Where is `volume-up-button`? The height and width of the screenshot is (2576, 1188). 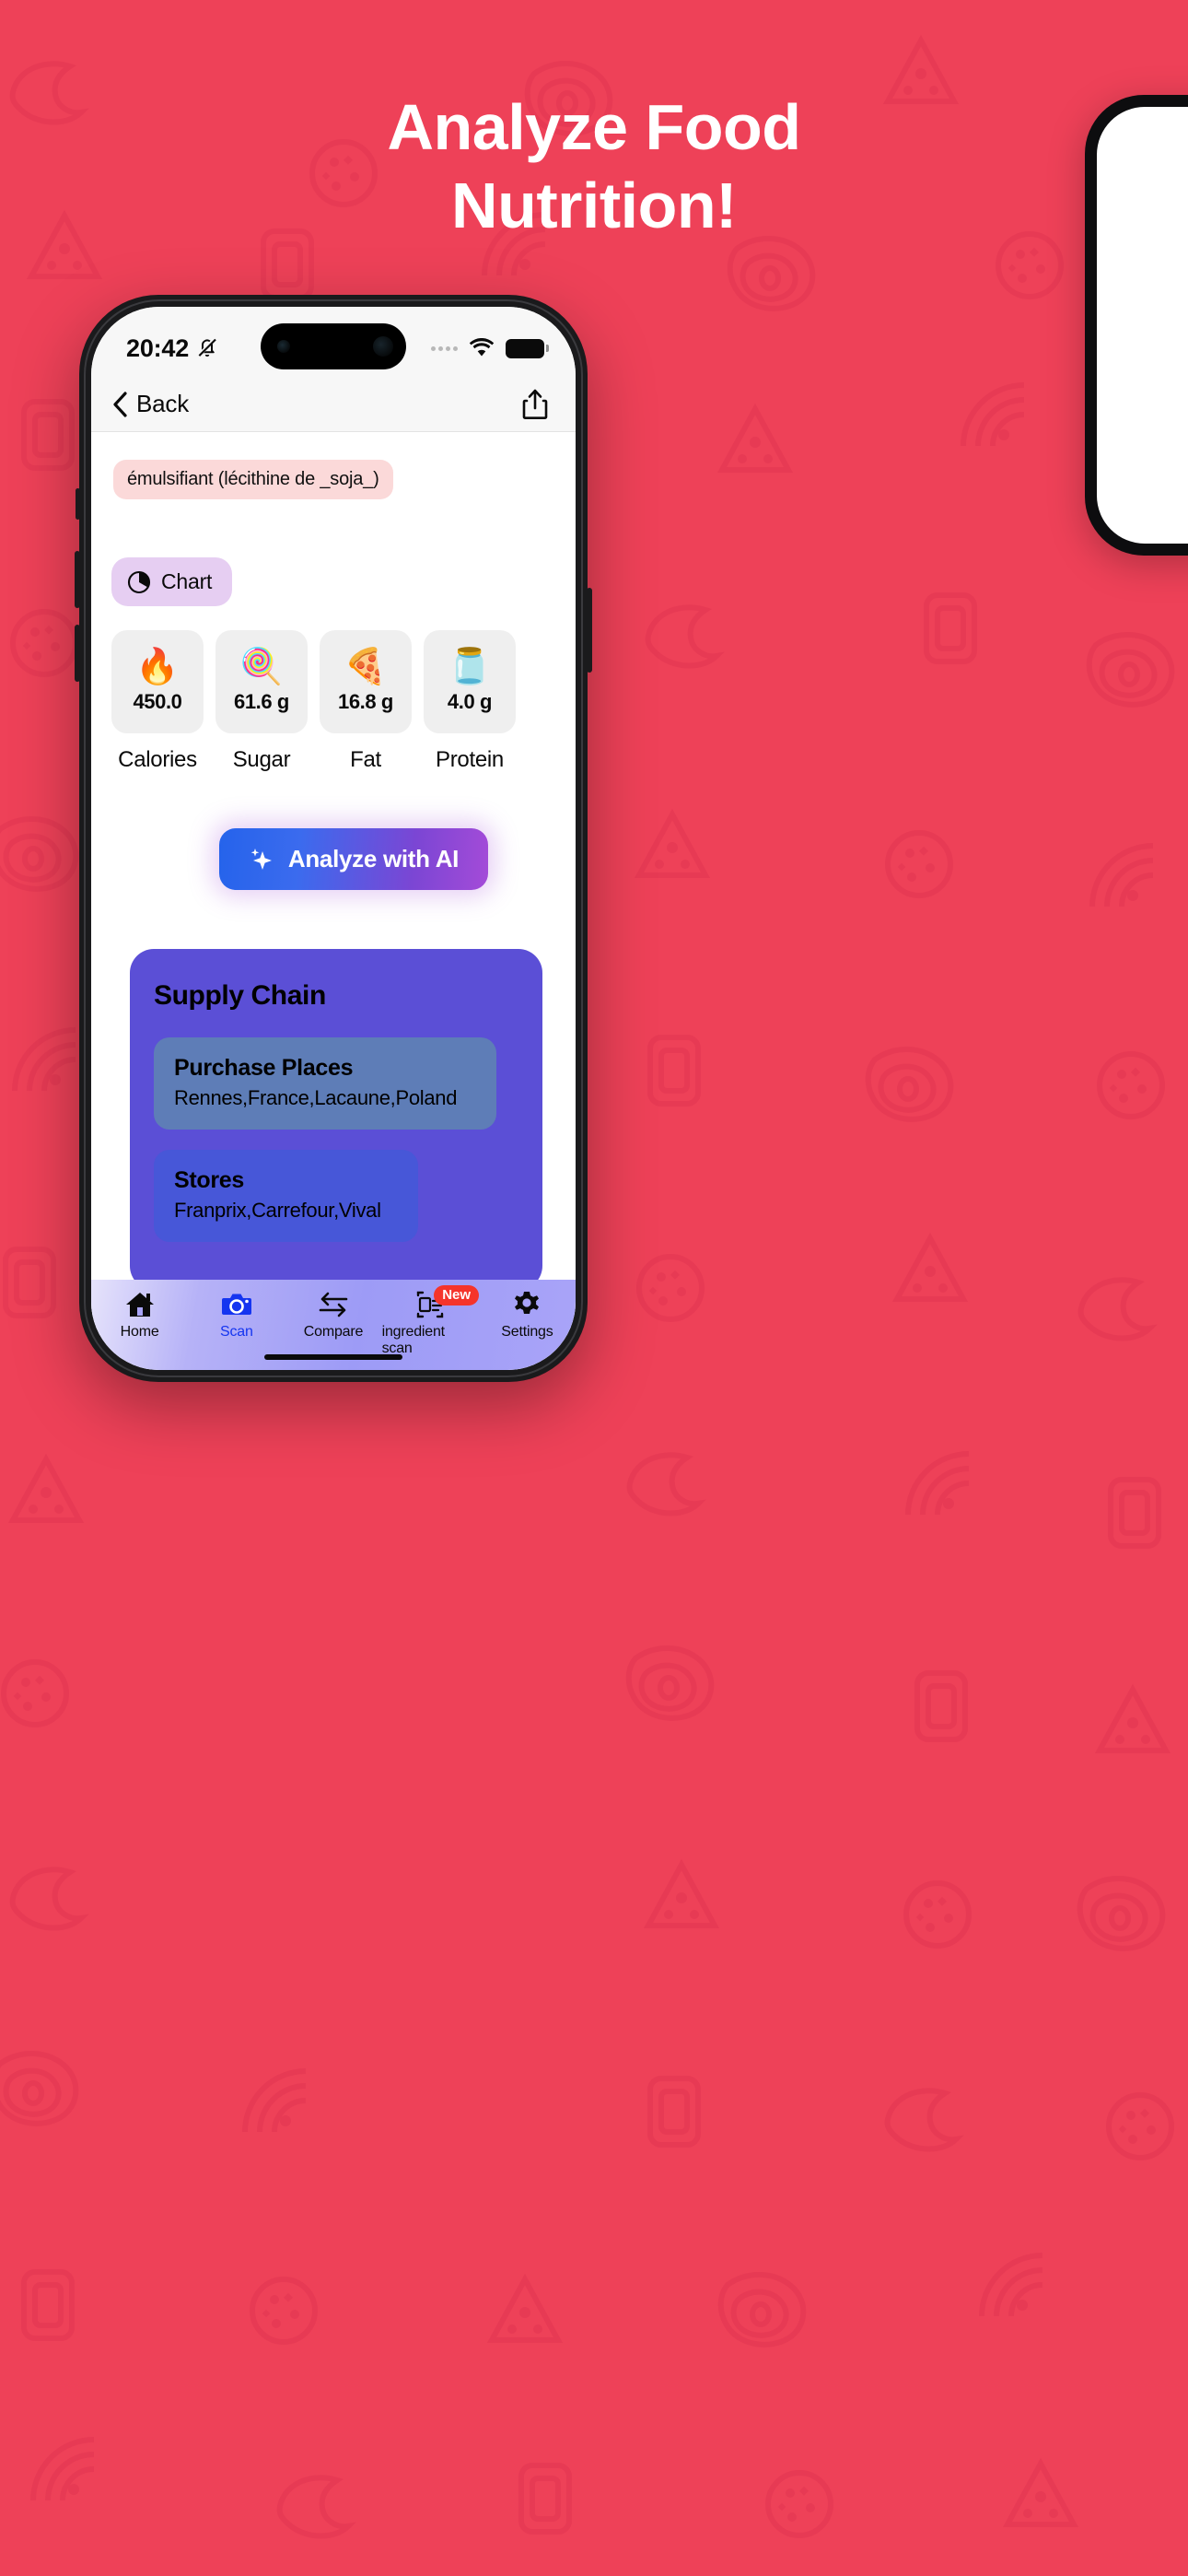 volume-up-button is located at coordinates (77, 579).